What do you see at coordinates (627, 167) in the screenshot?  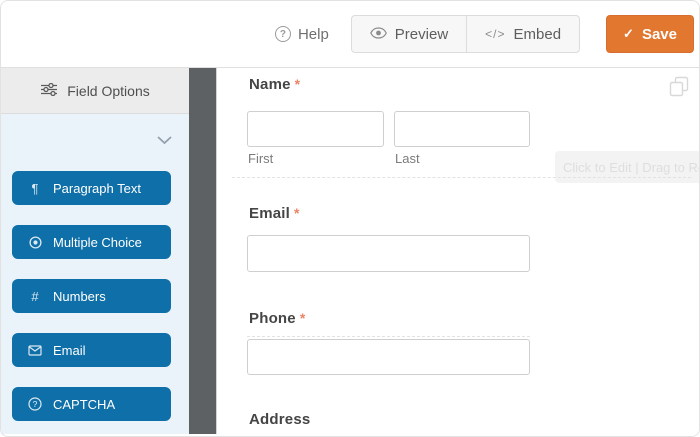 I see `click-to-edit-tooltip: Click to Edit | Drag to Reorder` at bounding box center [627, 167].